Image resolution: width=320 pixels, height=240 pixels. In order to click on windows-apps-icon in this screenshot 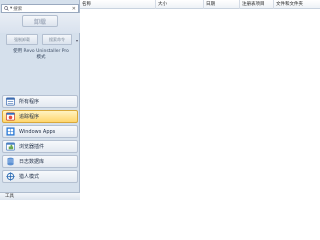, I will do `click(10, 131)`.